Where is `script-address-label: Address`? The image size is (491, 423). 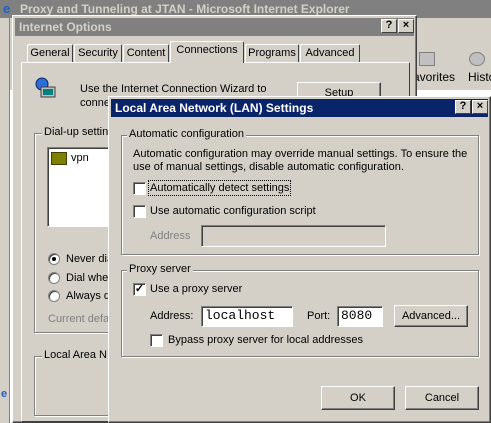
script-address-label: Address is located at coordinates (170, 236).